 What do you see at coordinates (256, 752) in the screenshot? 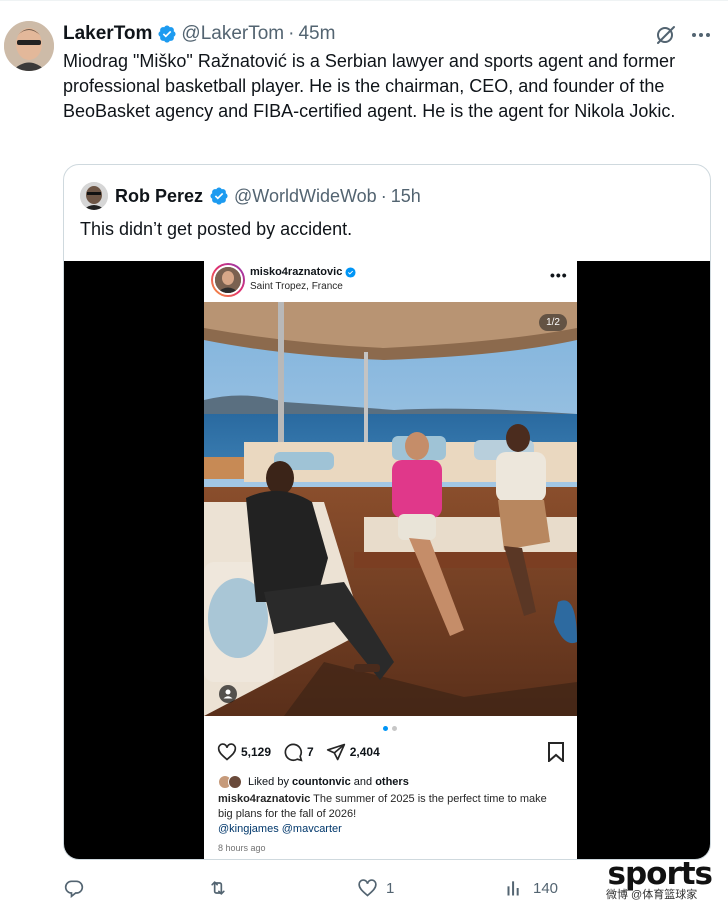
I see `ig-like-count: 5,129` at bounding box center [256, 752].